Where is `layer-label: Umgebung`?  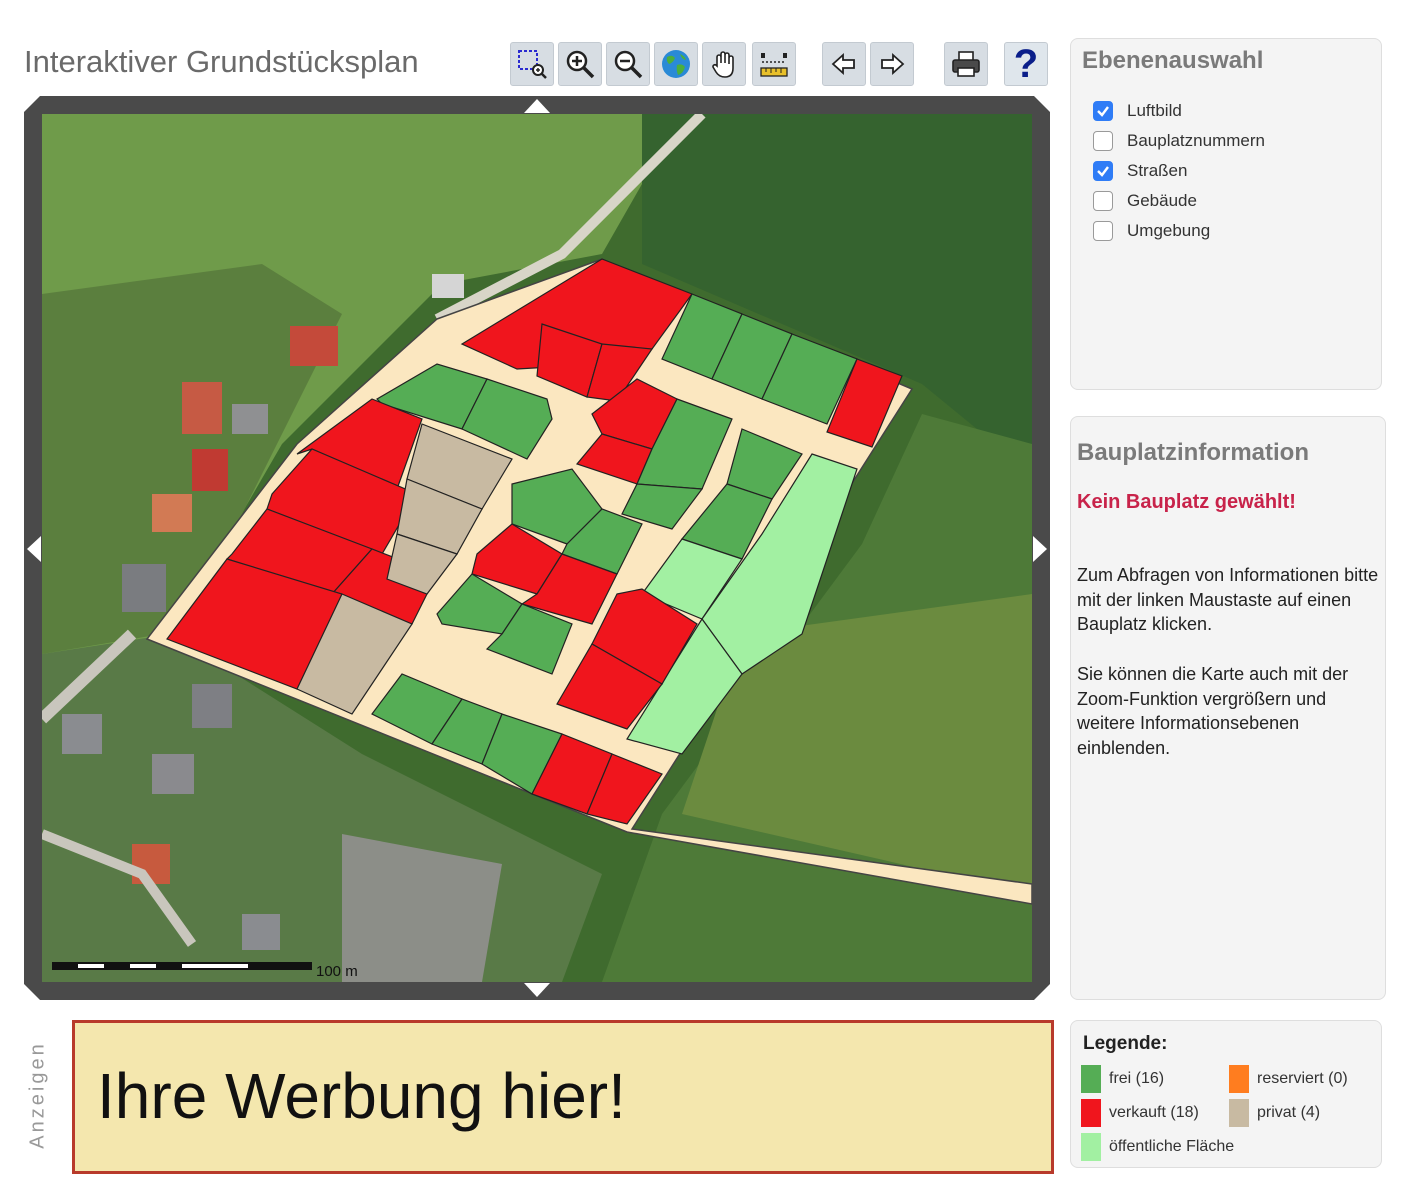
layer-label: Umgebung is located at coordinates (1169, 230).